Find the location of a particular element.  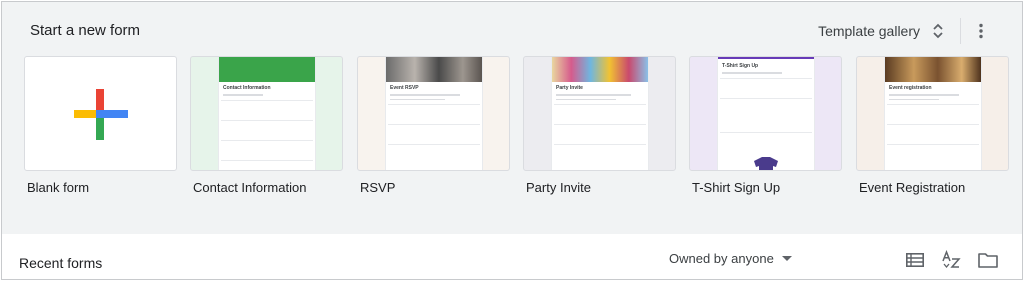

owner-filter-label: Owned by anyone is located at coordinates (721, 258).